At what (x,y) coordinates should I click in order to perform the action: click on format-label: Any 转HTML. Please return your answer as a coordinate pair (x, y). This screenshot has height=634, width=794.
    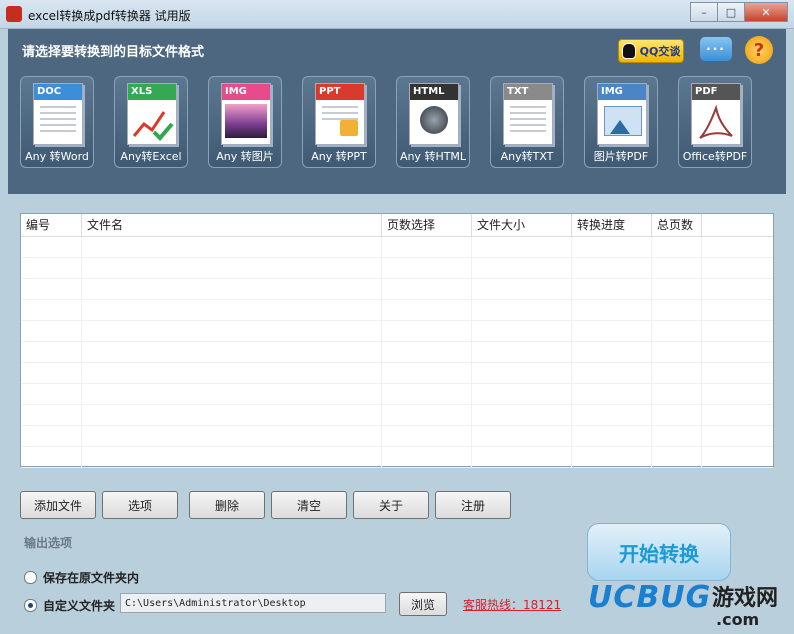
    Looking at the image, I should click on (433, 156).